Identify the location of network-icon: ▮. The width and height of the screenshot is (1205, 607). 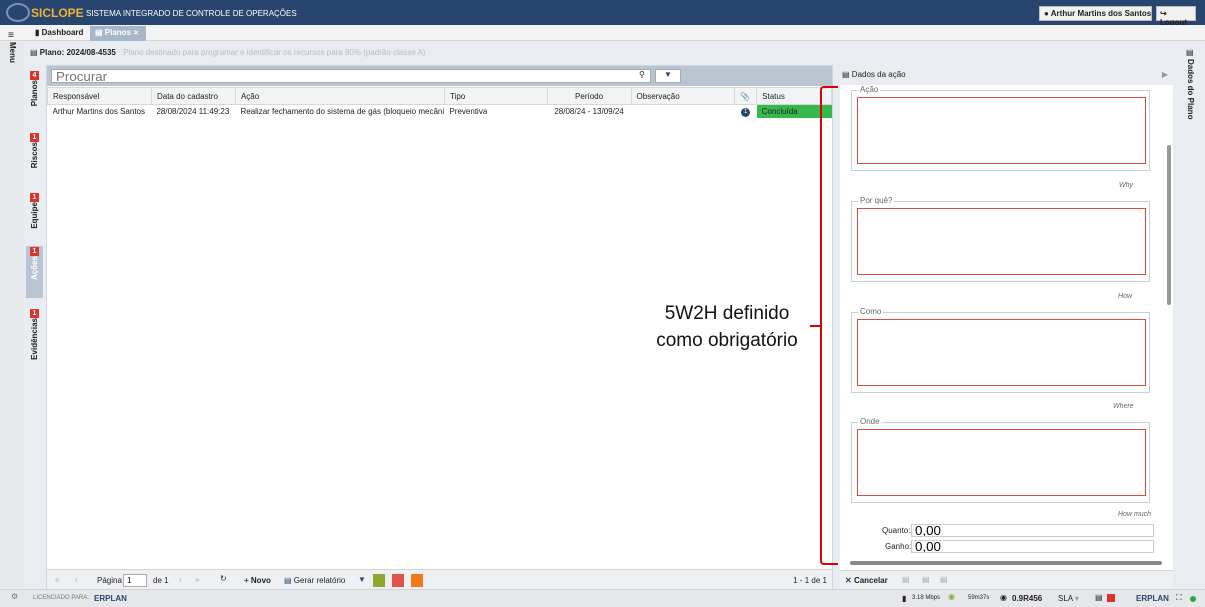
(904, 598).